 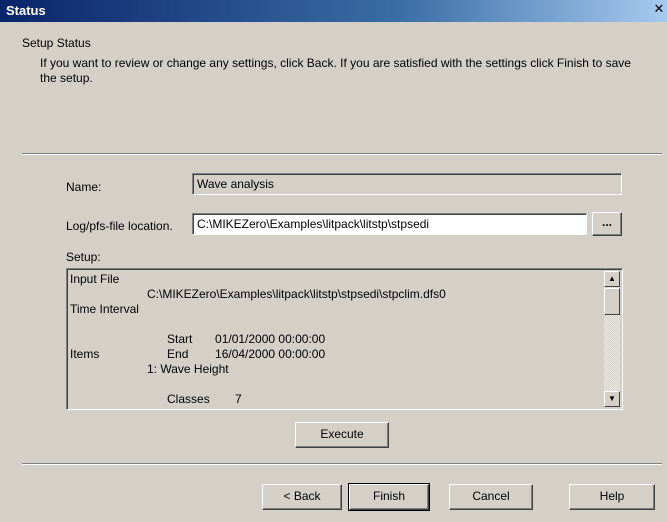 What do you see at coordinates (342, 435) in the screenshot?
I see `execute-button: Execute` at bounding box center [342, 435].